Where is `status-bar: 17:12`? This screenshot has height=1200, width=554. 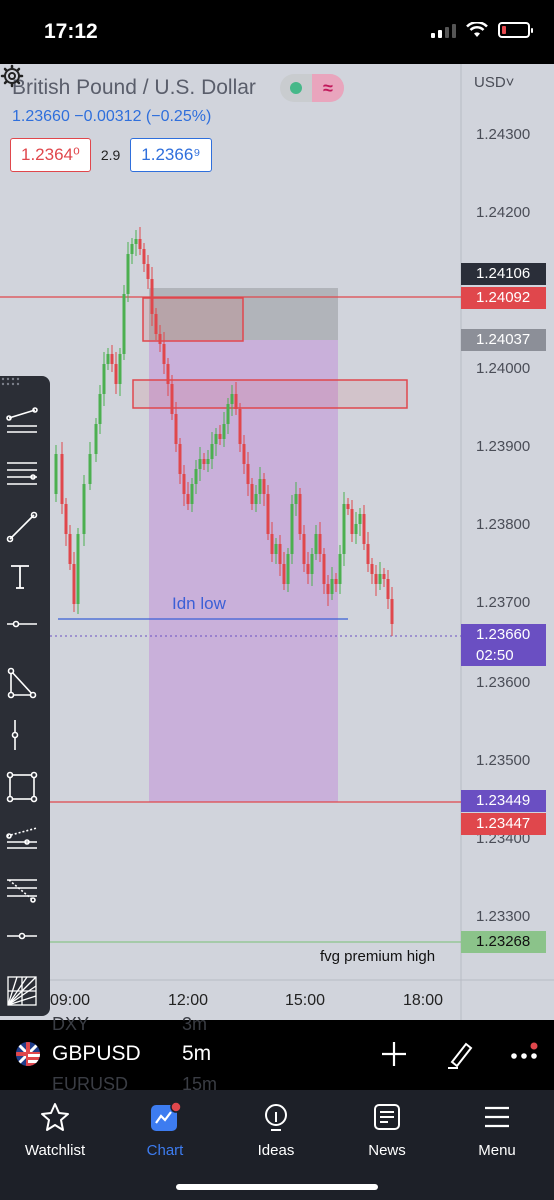
status-bar: 17:12 is located at coordinates (277, 32).